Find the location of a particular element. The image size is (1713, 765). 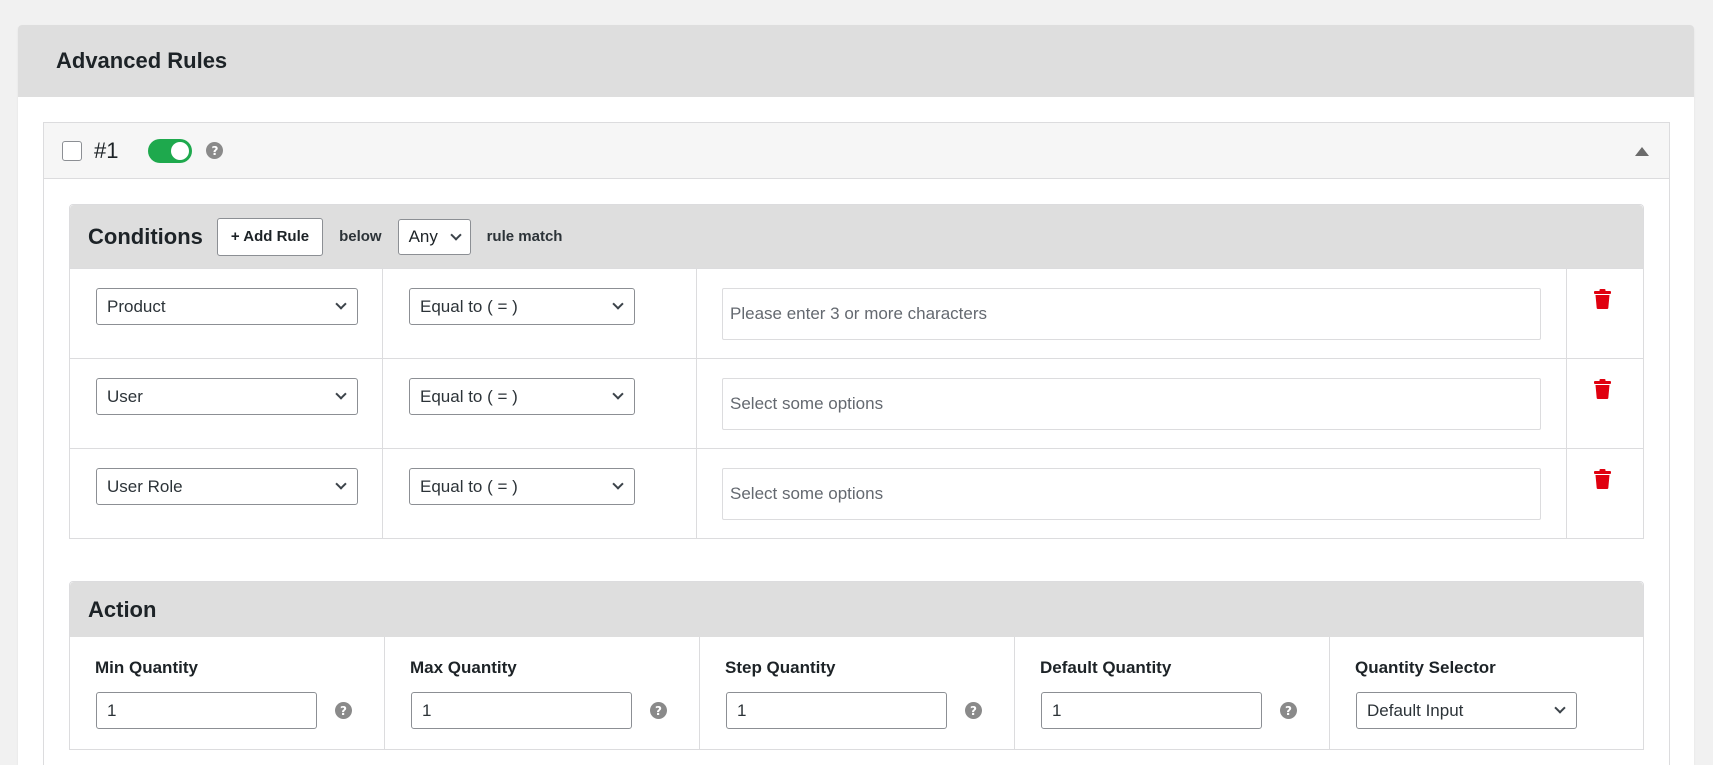

step-quantity-input: 1 is located at coordinates (836, 710).